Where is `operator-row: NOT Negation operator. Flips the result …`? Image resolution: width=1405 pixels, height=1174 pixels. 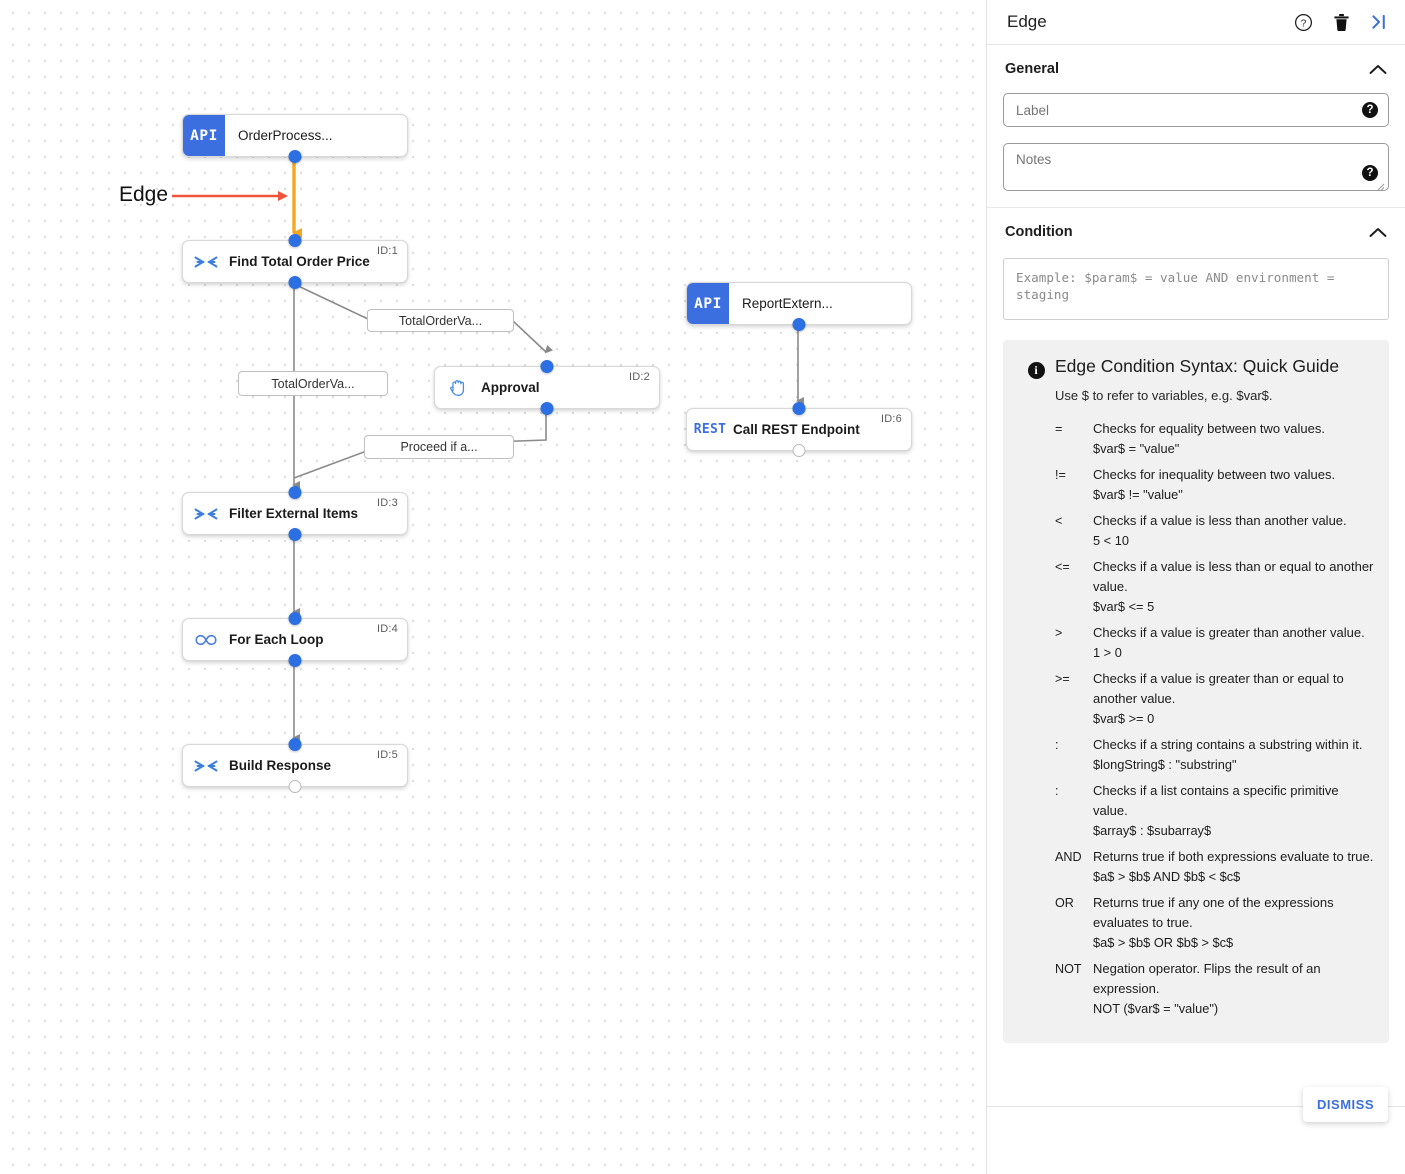 operator-row: NOT Negation operator. Flips the result … is located at coordinates (1215, 989).